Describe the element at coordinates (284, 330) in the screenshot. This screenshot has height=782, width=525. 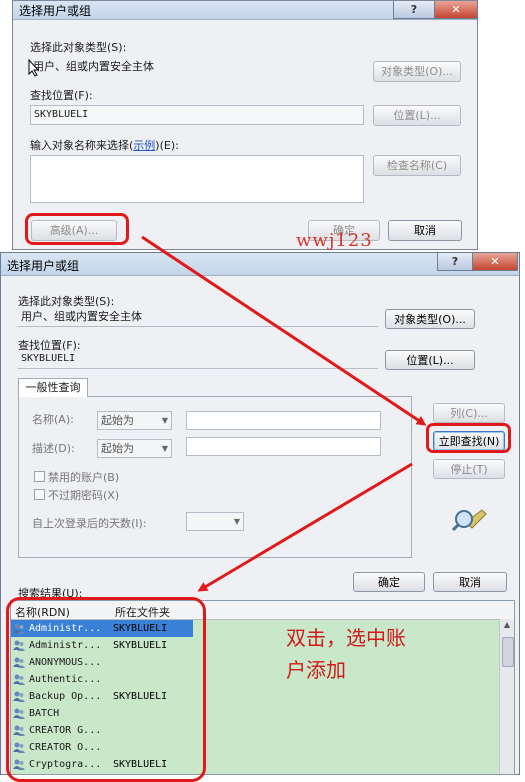
I see `arrow-to-find-now` at that location.